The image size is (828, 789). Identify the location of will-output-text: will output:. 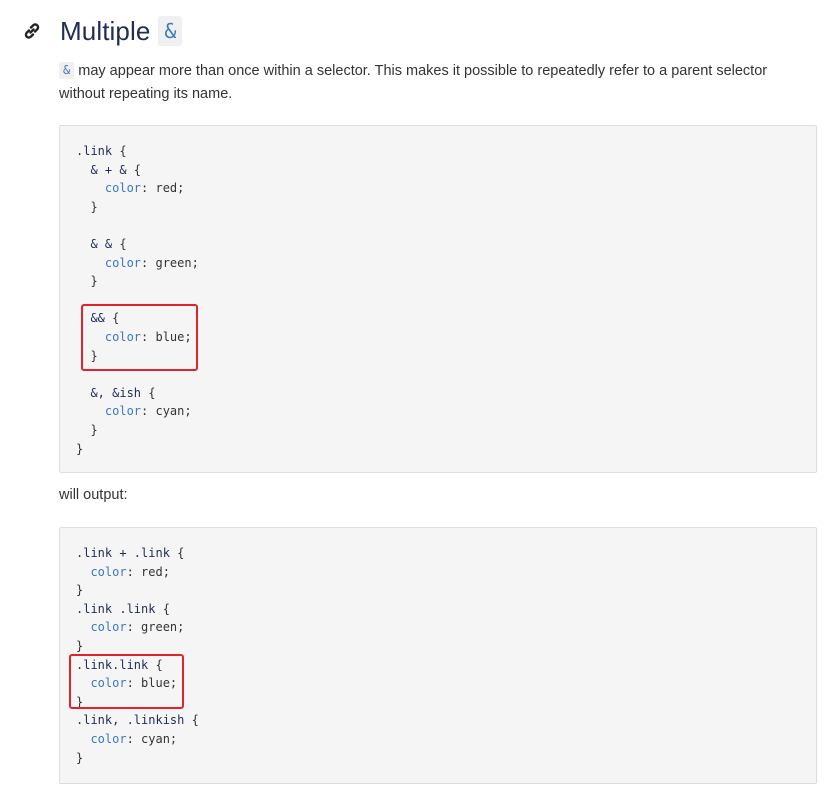
(93, 495).